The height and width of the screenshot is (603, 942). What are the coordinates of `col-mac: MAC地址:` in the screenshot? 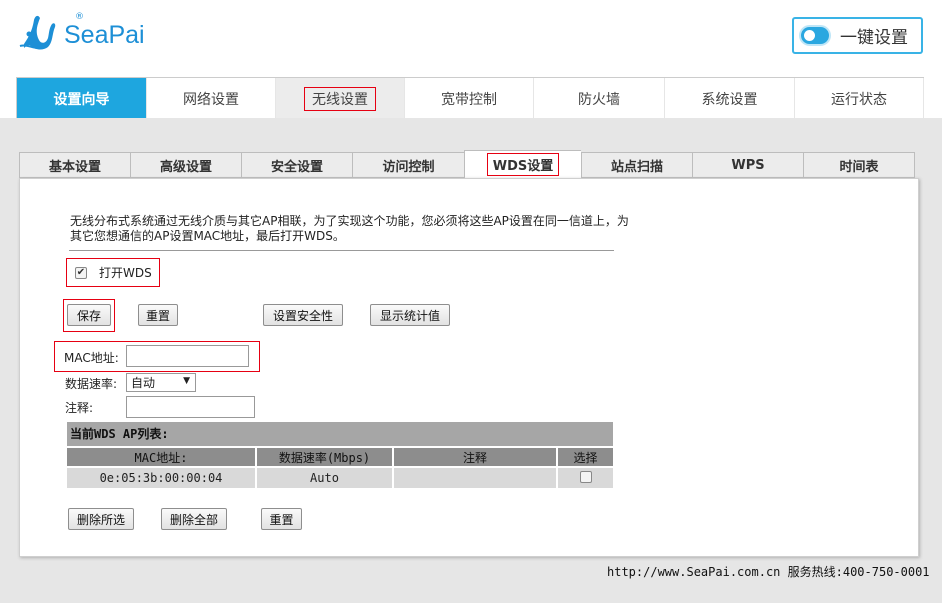 It's located at (162, 457).